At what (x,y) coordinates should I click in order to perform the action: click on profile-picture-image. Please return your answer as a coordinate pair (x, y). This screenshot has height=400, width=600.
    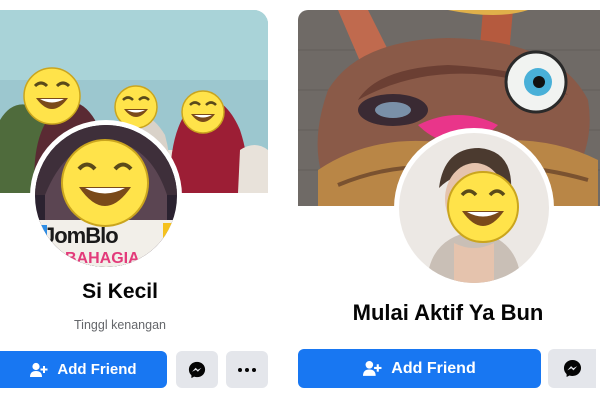
    Looking at the image, I should click on (474, 208).